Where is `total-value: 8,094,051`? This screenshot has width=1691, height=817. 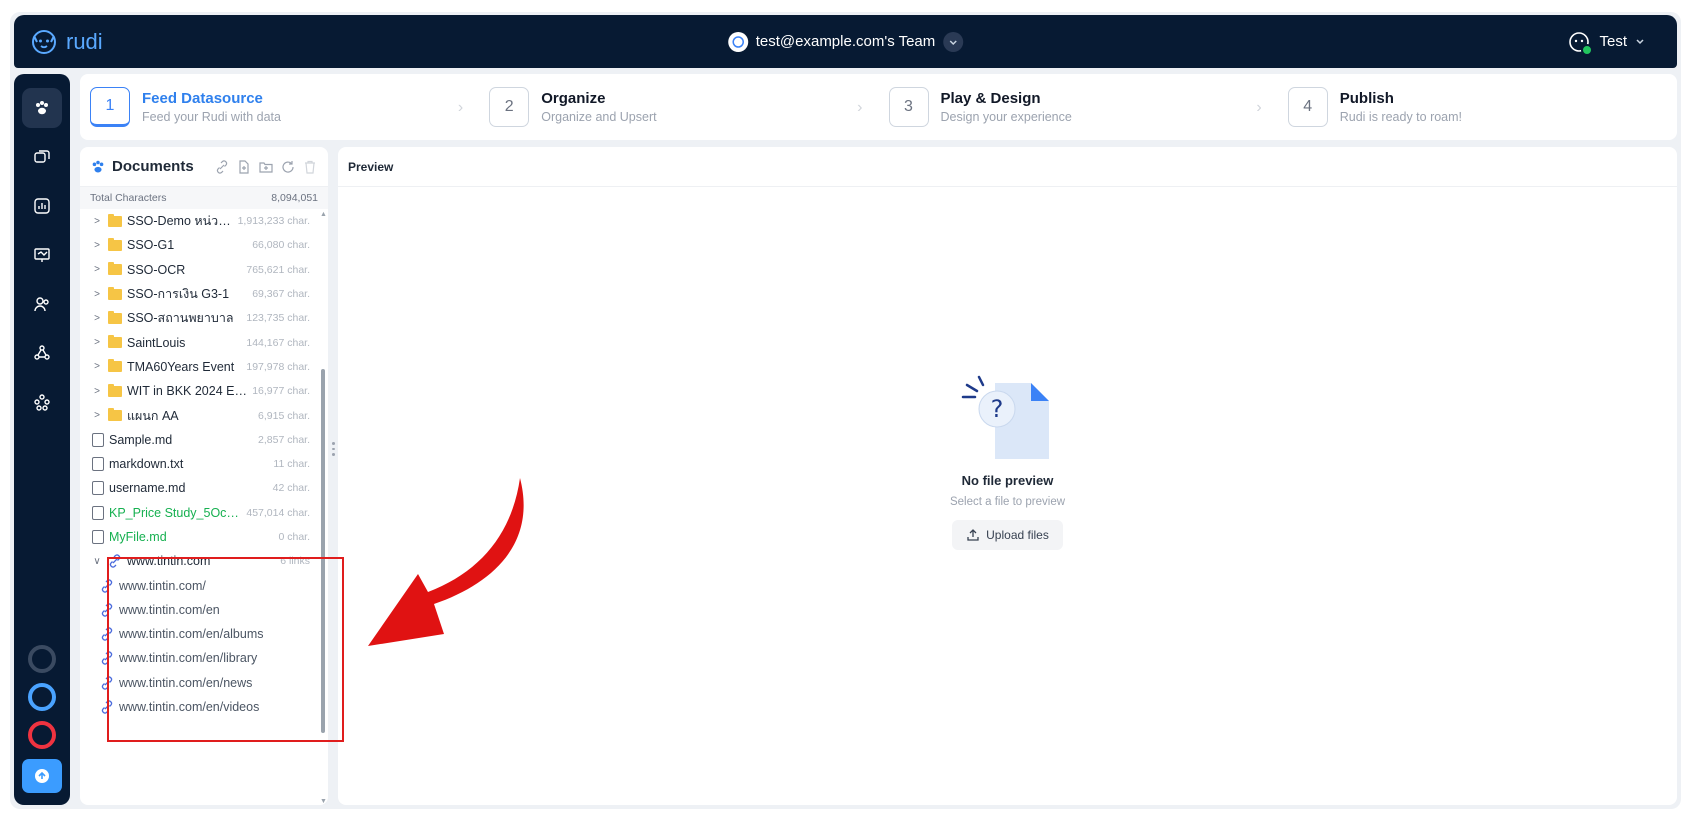
total-value: 8,094,051 is located at coordinates (294, 198).